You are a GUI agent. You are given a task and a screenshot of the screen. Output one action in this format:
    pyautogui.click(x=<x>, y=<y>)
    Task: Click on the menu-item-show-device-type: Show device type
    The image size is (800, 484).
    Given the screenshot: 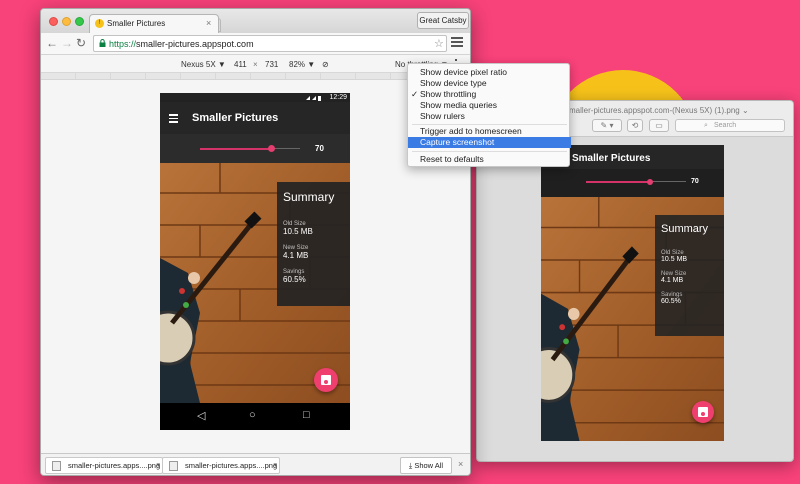 What is the action you would take?
    pyautogui.click(x=489, y=83)
    